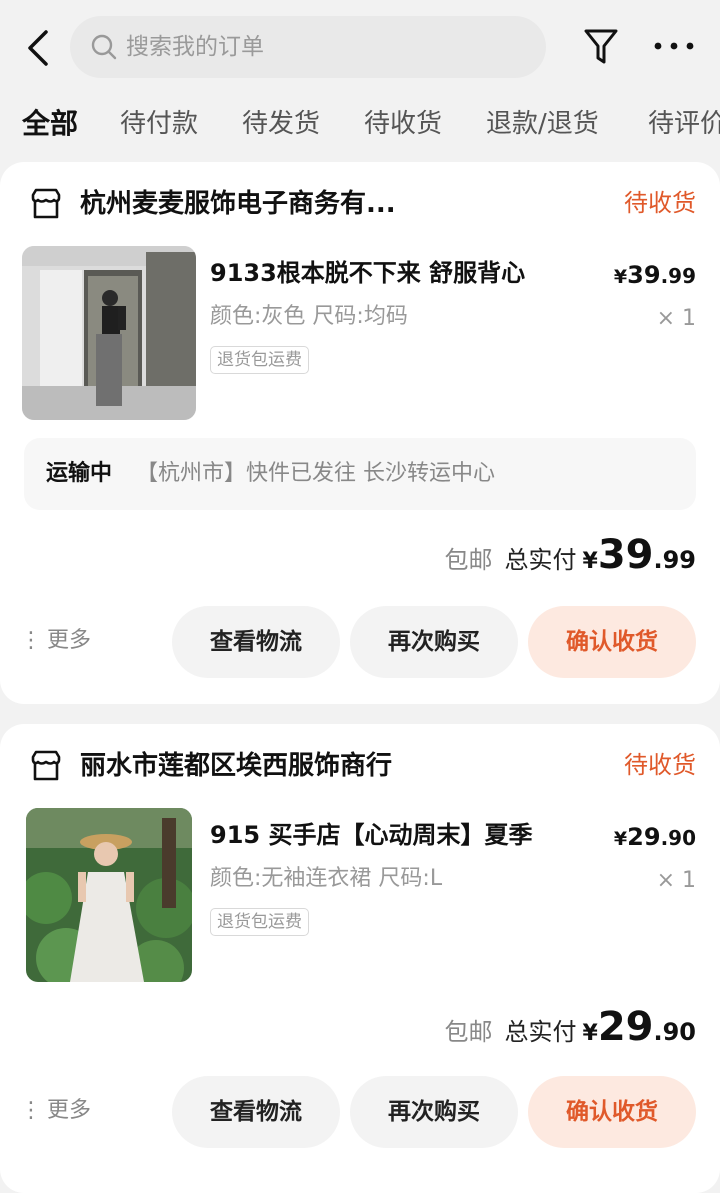  I want to click on tab-pending-receipt: 待收货, so click(403, 124).